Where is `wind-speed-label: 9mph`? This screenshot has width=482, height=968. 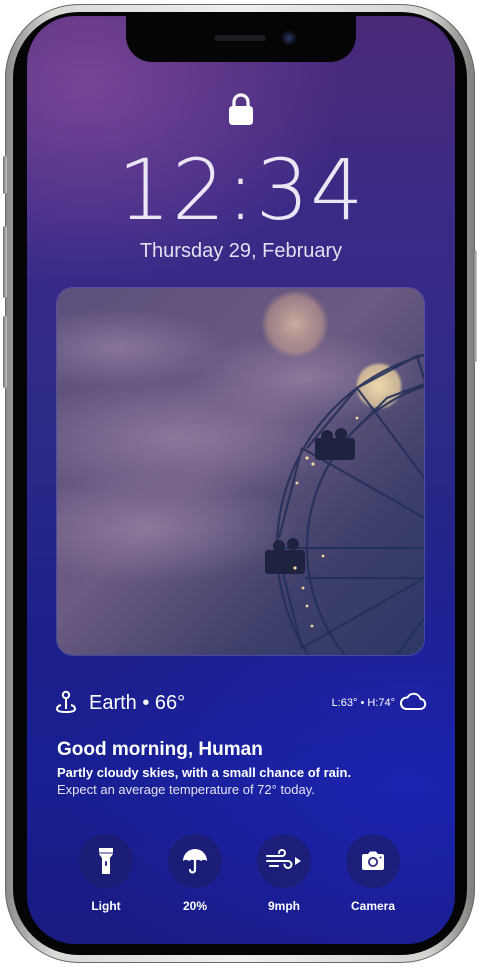 wind-speed-label: 9mph is located at coordinates (283, 906).